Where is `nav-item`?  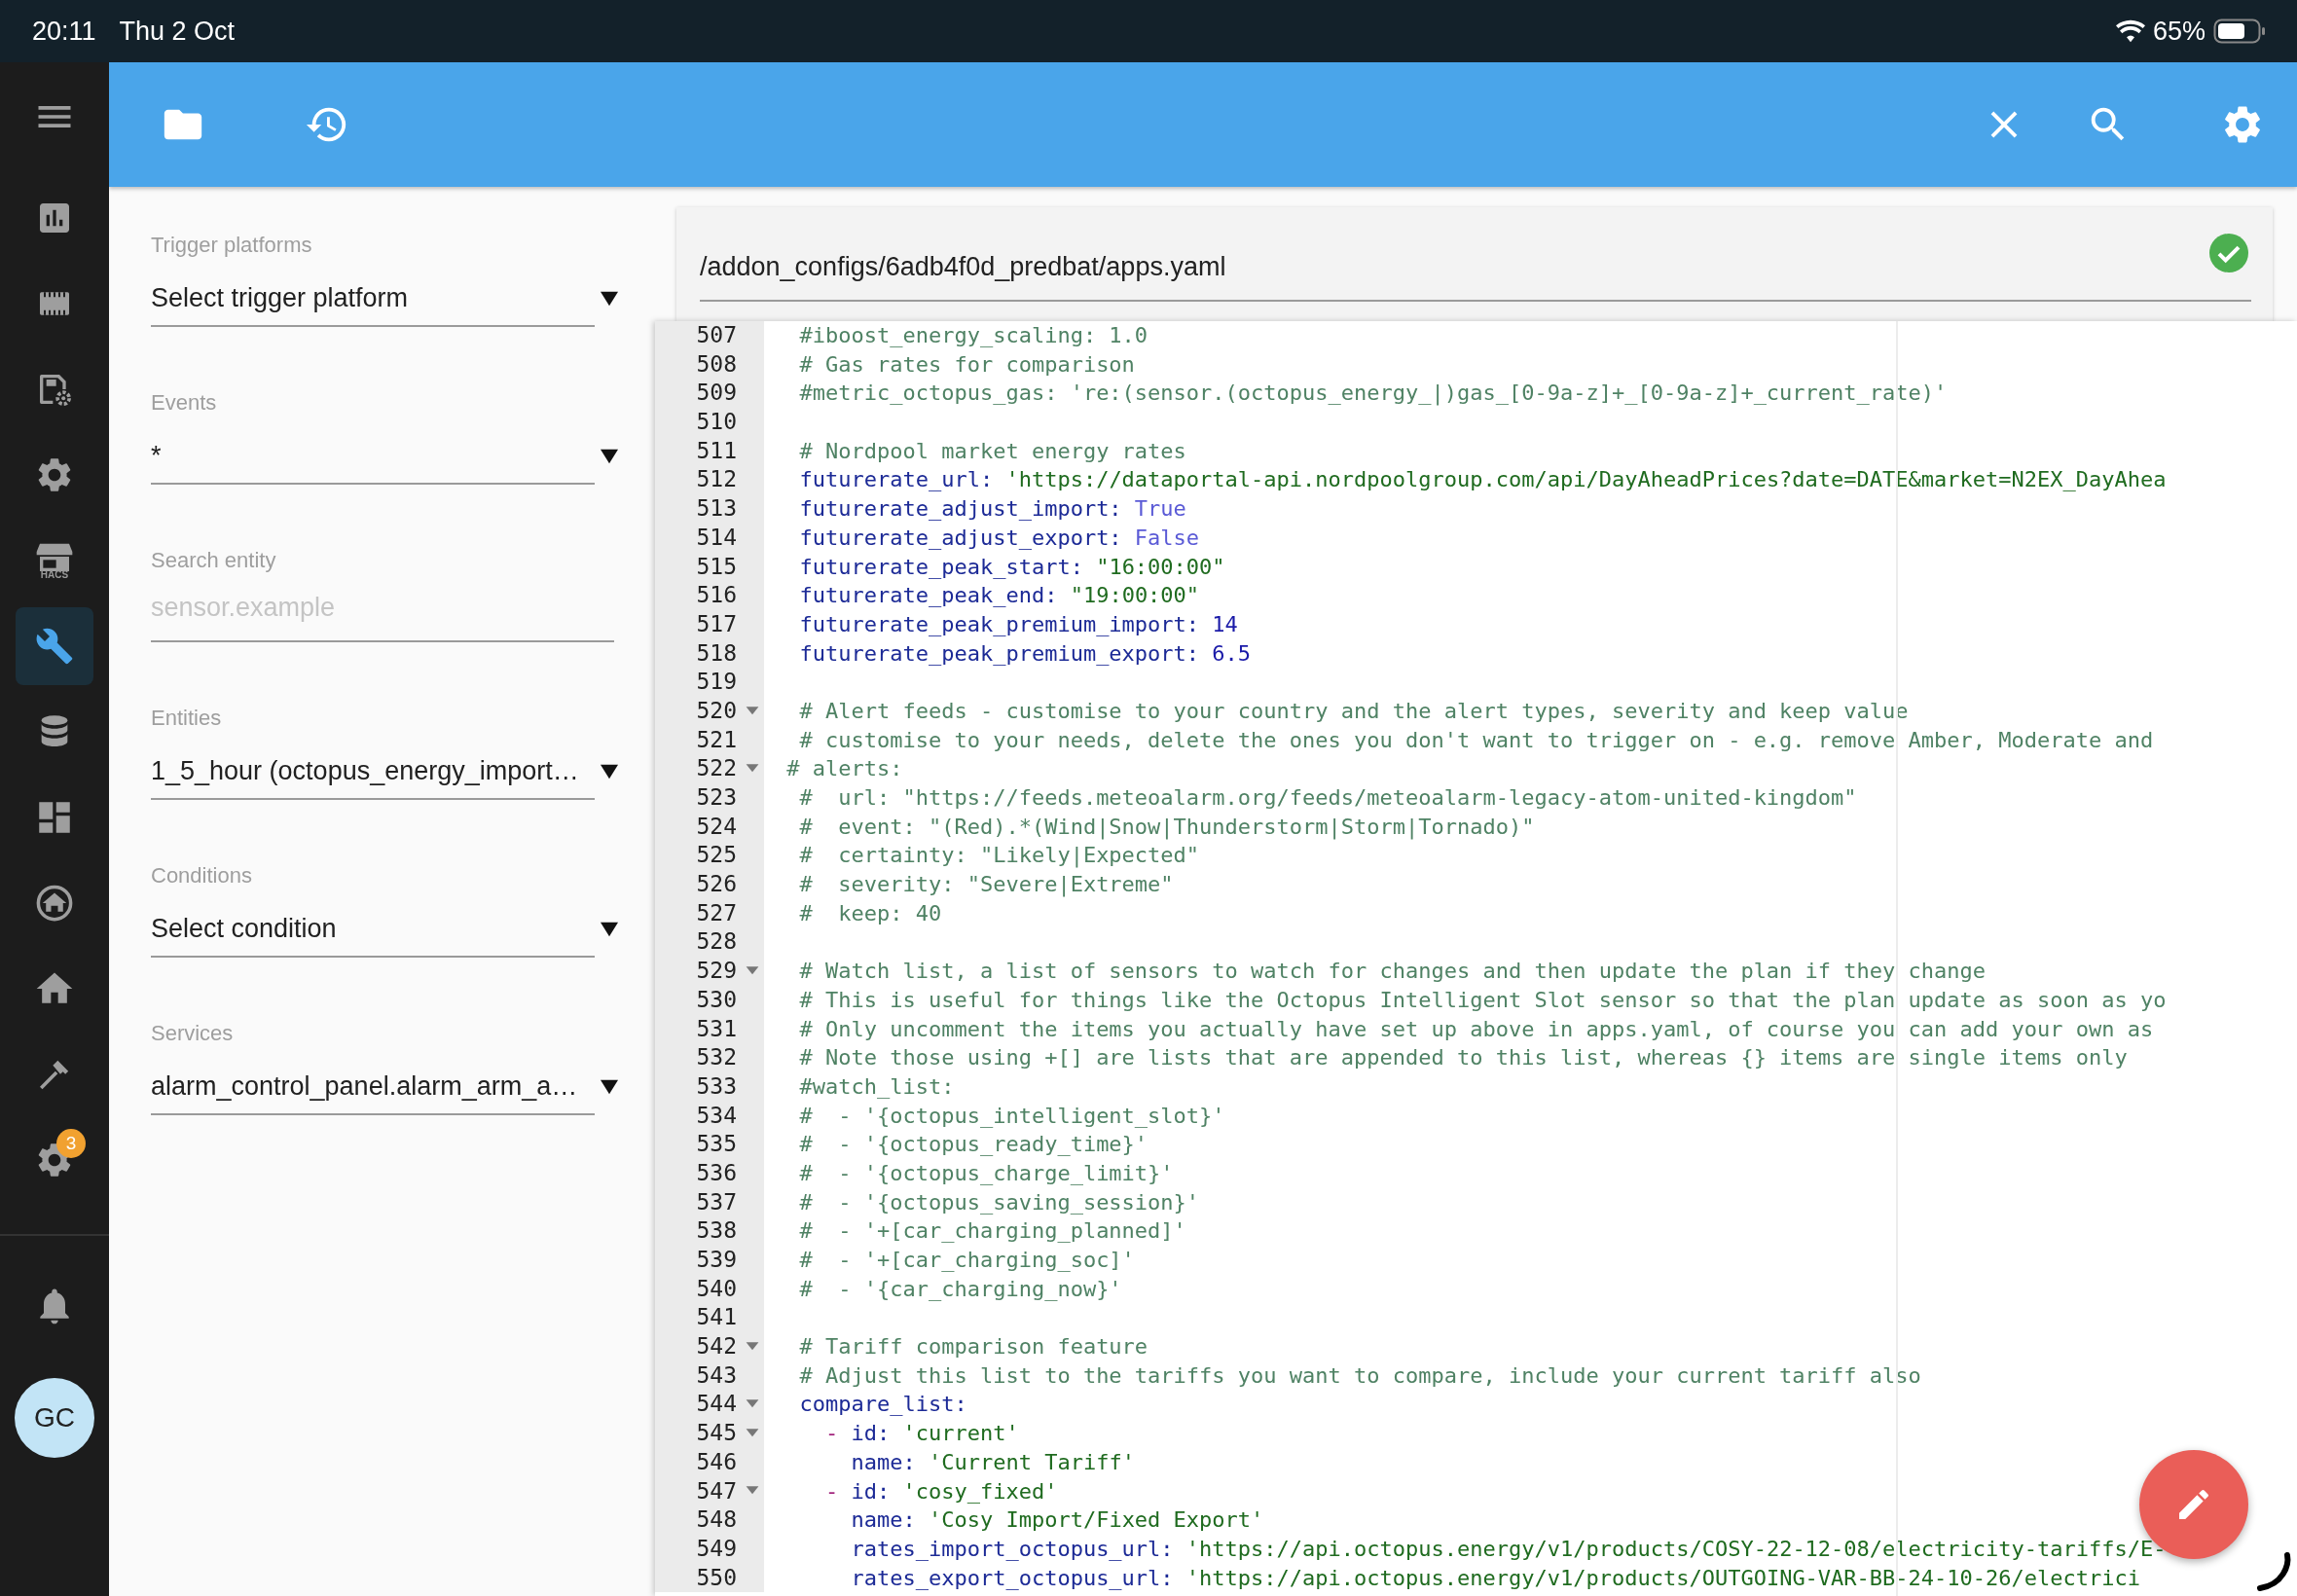 nav-item is located at coordinates (55, 646).